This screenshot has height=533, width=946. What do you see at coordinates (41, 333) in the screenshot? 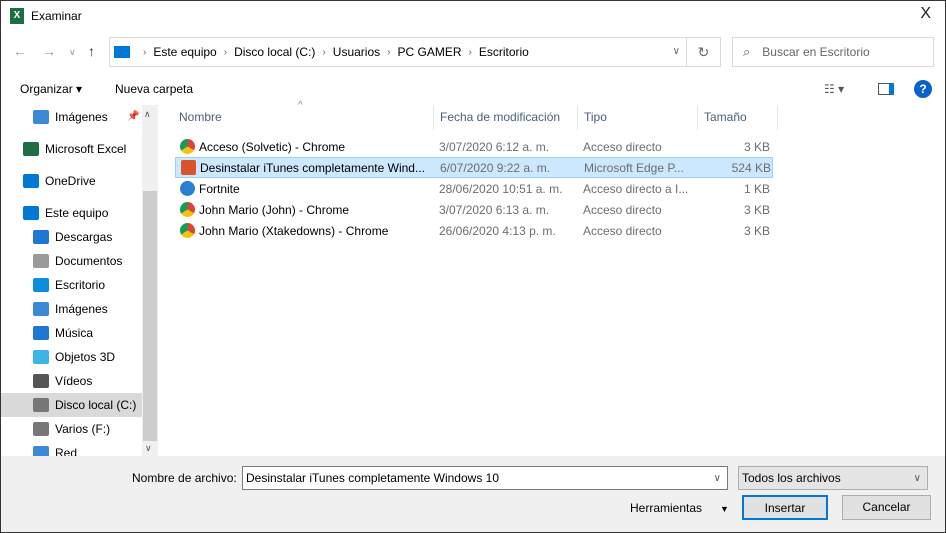
I see `music-icon` at bounding box center [41, 333].